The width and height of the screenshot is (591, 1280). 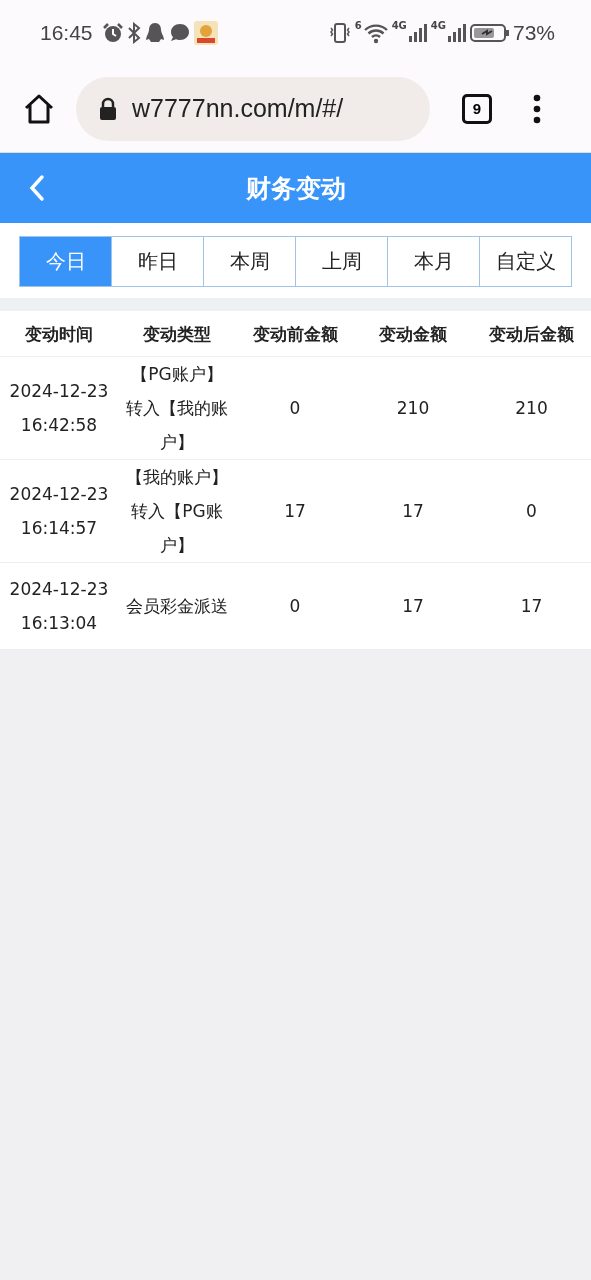 I want to click on page-title: 财务变动, so click(x=295, y=188).